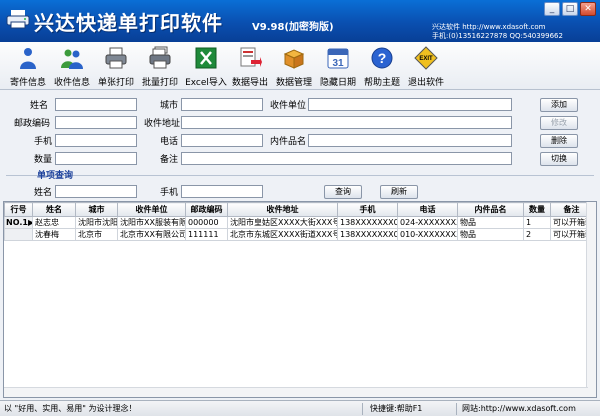 This screenshot has width=600, height=416. Describe the element at coordinates (159, 83) in the screenshot. I see `toolbar-label: 批量打印` at that location.